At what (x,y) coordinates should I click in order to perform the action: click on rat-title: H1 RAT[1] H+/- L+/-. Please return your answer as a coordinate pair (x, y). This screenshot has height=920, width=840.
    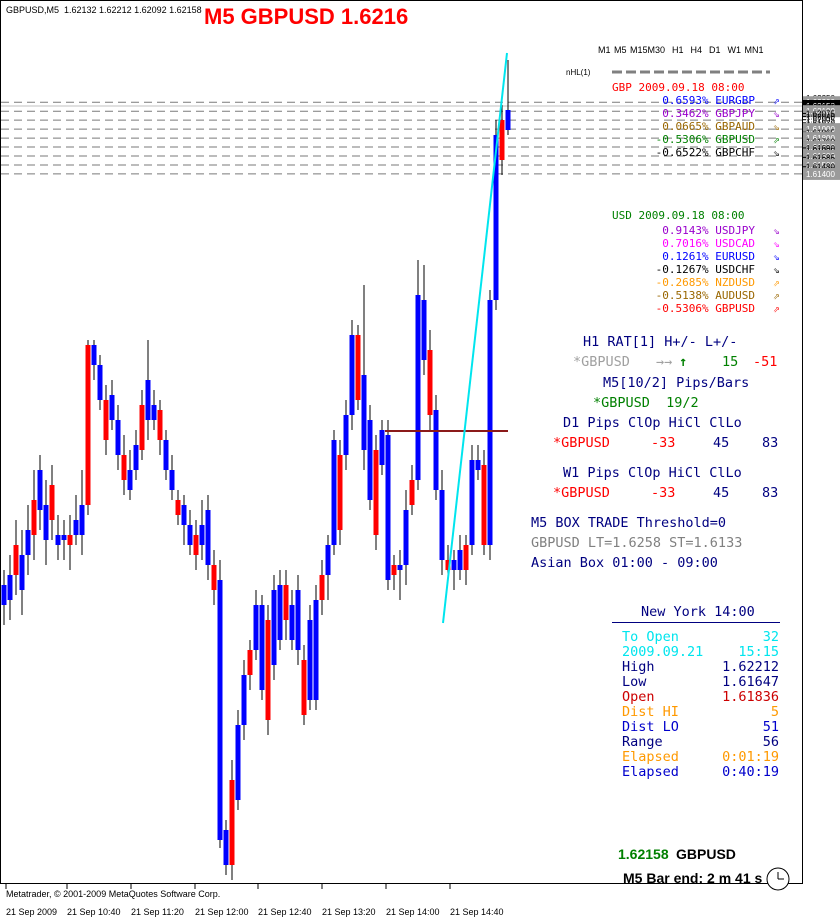
    Looking at the image, I should click on (660, 342).